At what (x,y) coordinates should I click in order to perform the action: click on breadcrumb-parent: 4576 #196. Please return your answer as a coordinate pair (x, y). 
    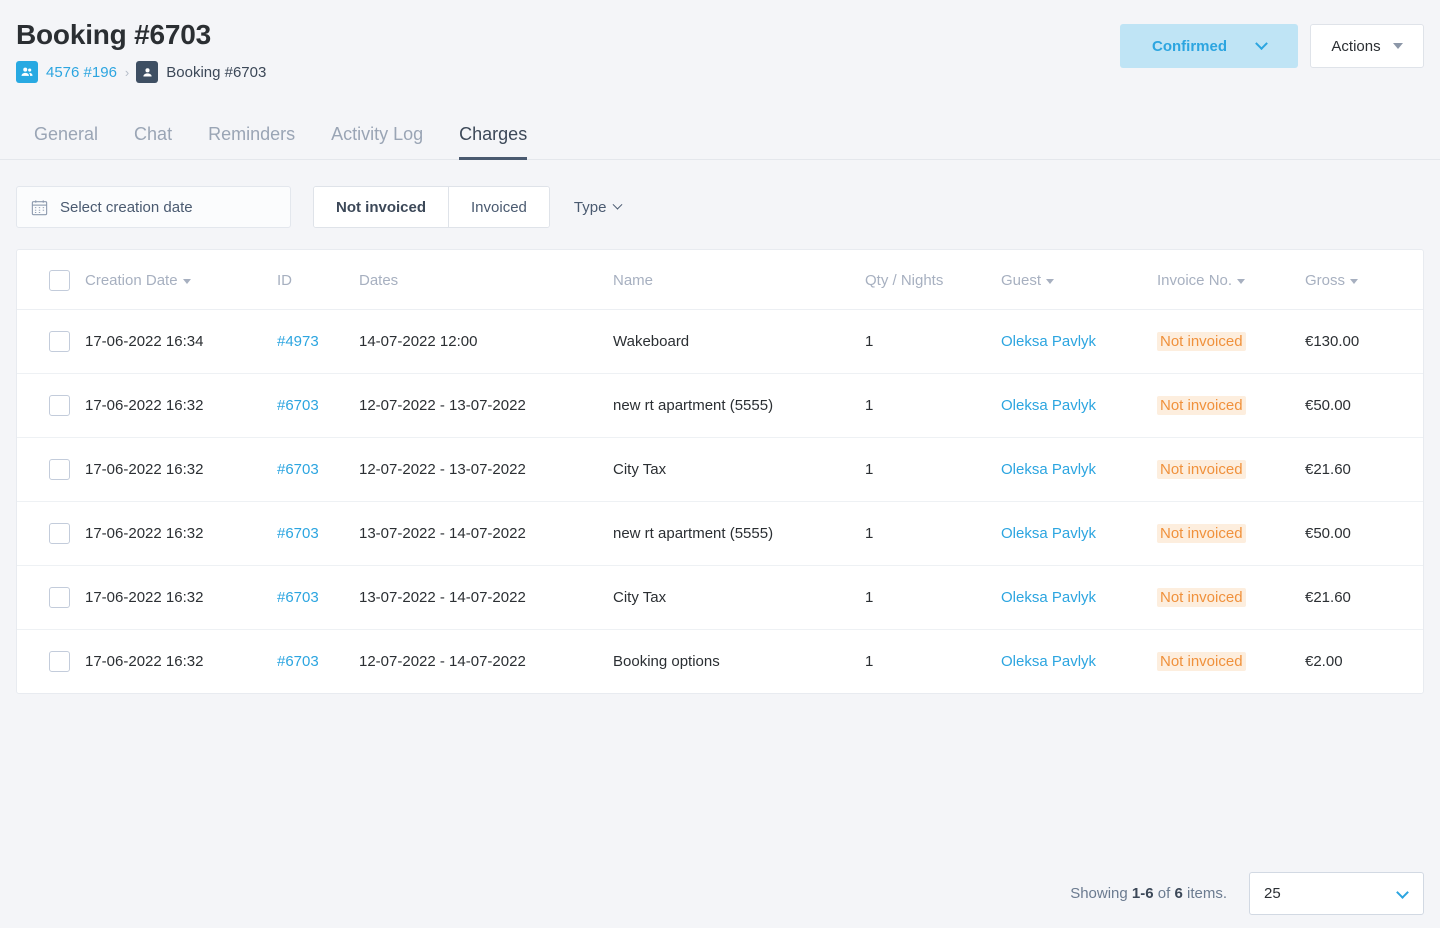
    Looking at the image, I should click on (66, 72).